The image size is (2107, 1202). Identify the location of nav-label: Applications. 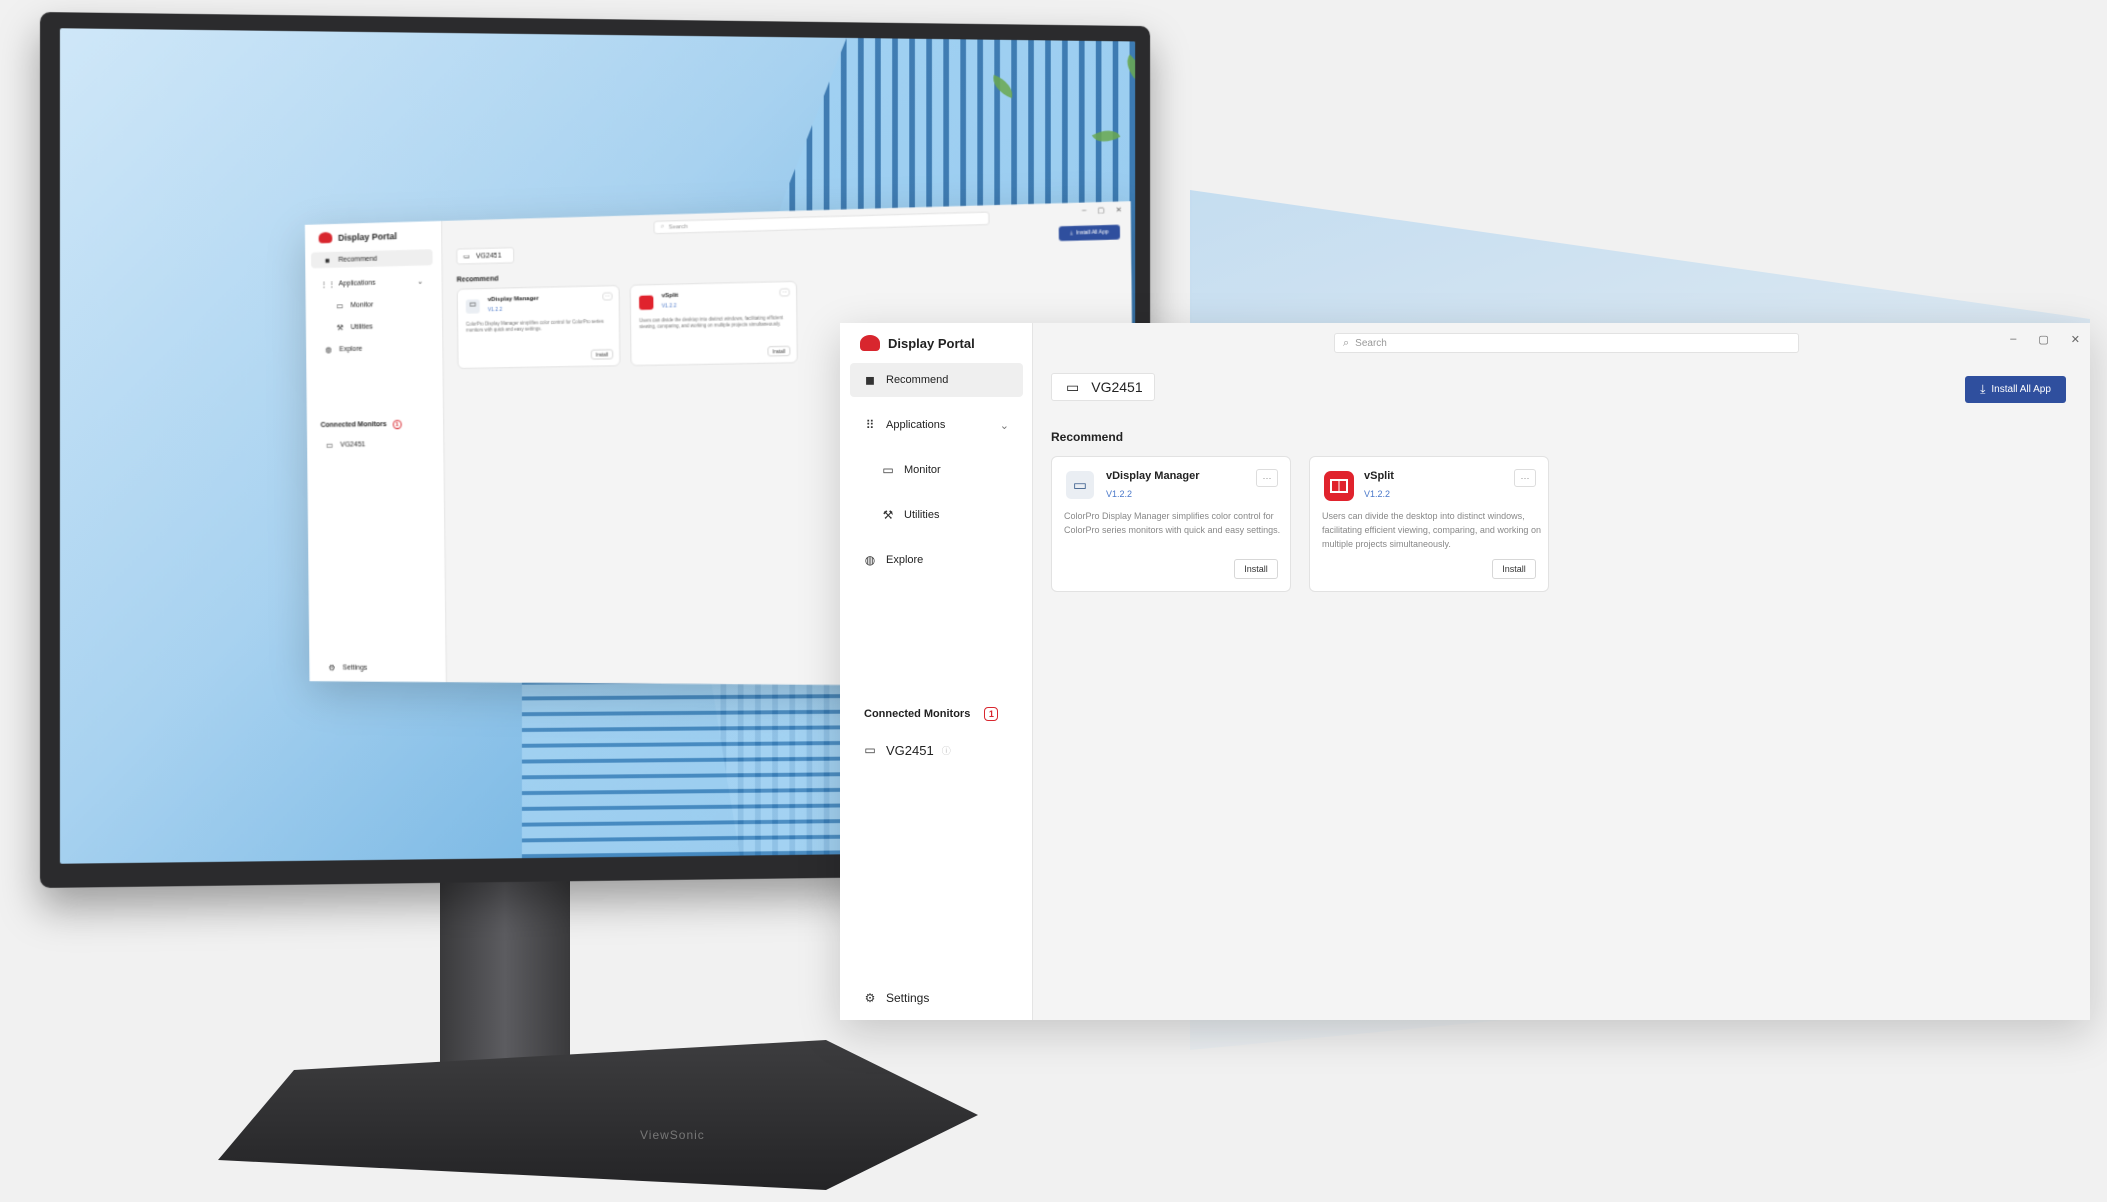
(357, 283).